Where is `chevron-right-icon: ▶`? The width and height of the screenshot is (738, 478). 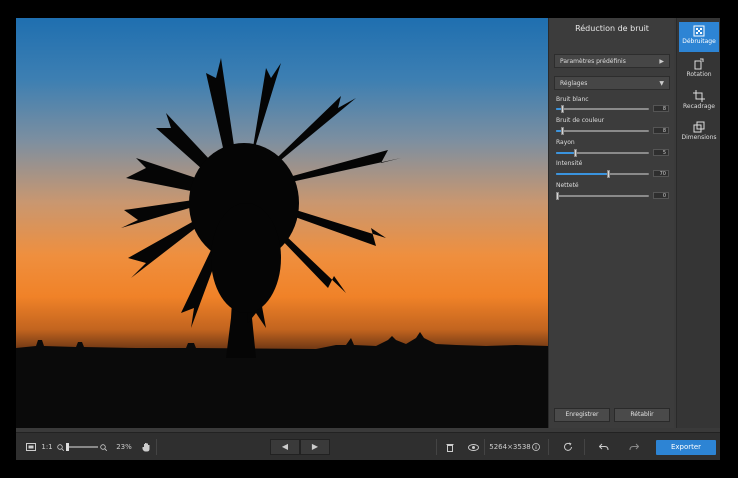 chevron-right-icon: ▶ is located at coordinates (661, 61).